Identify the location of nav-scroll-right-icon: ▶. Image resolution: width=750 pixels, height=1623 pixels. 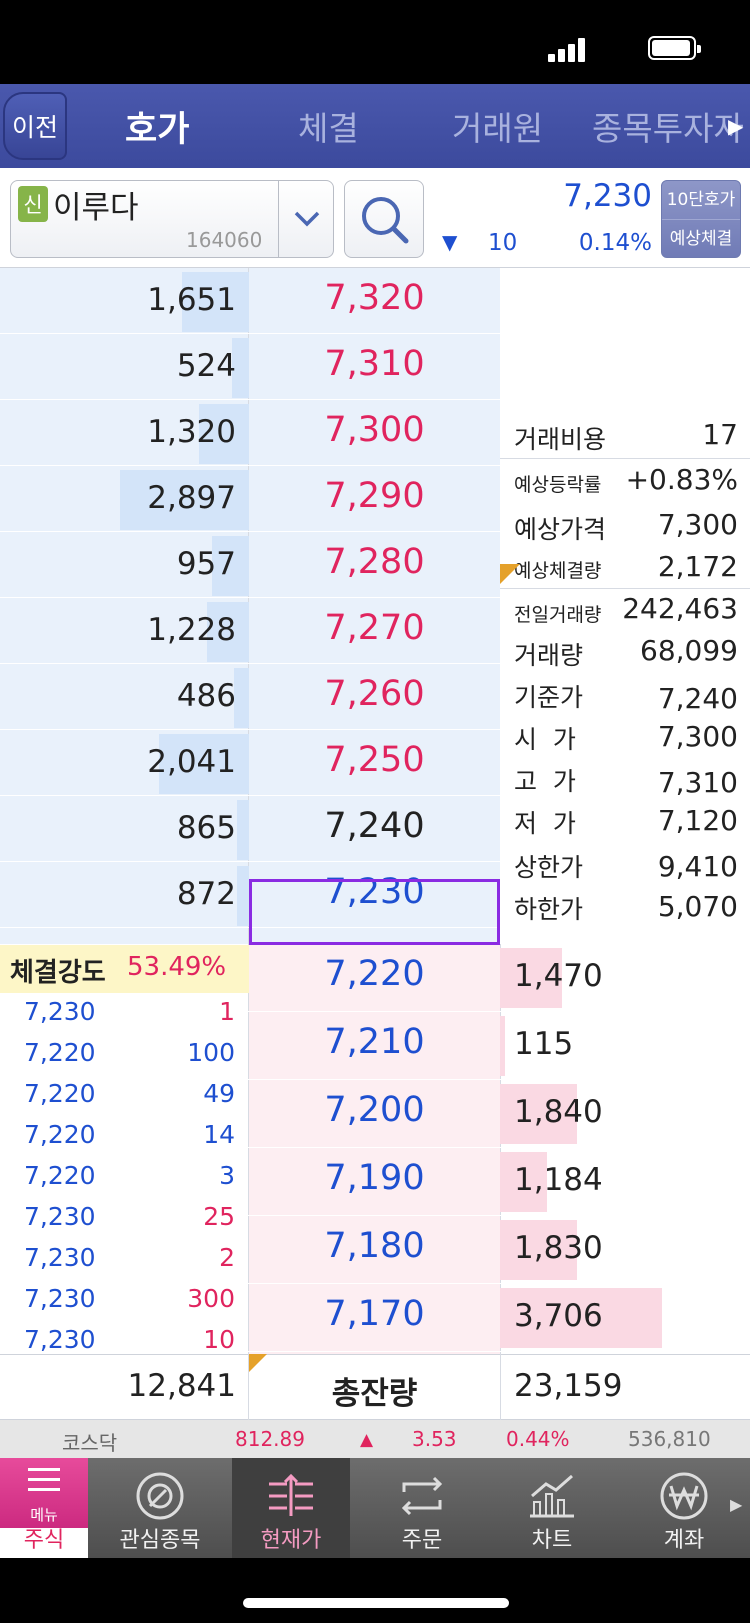
(736, 1504).